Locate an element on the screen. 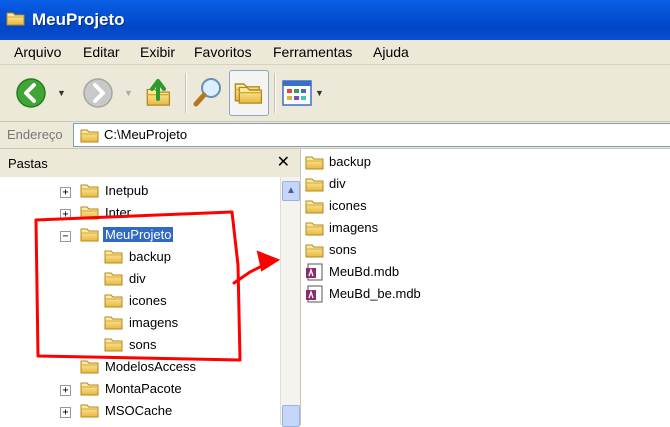  tree-label: sons is located at coordinates (143, 344).